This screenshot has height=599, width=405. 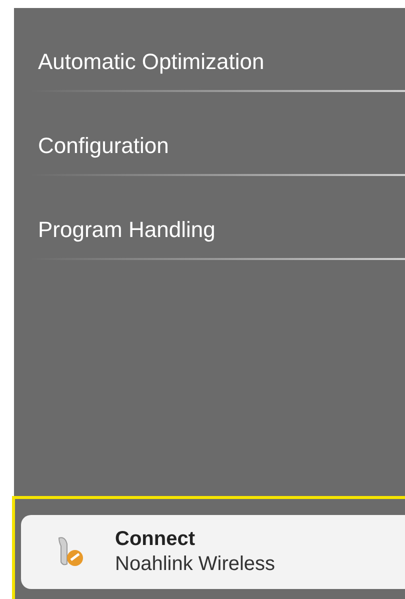 I want to click on connect-title: Connect, so click(x=155, y=539).